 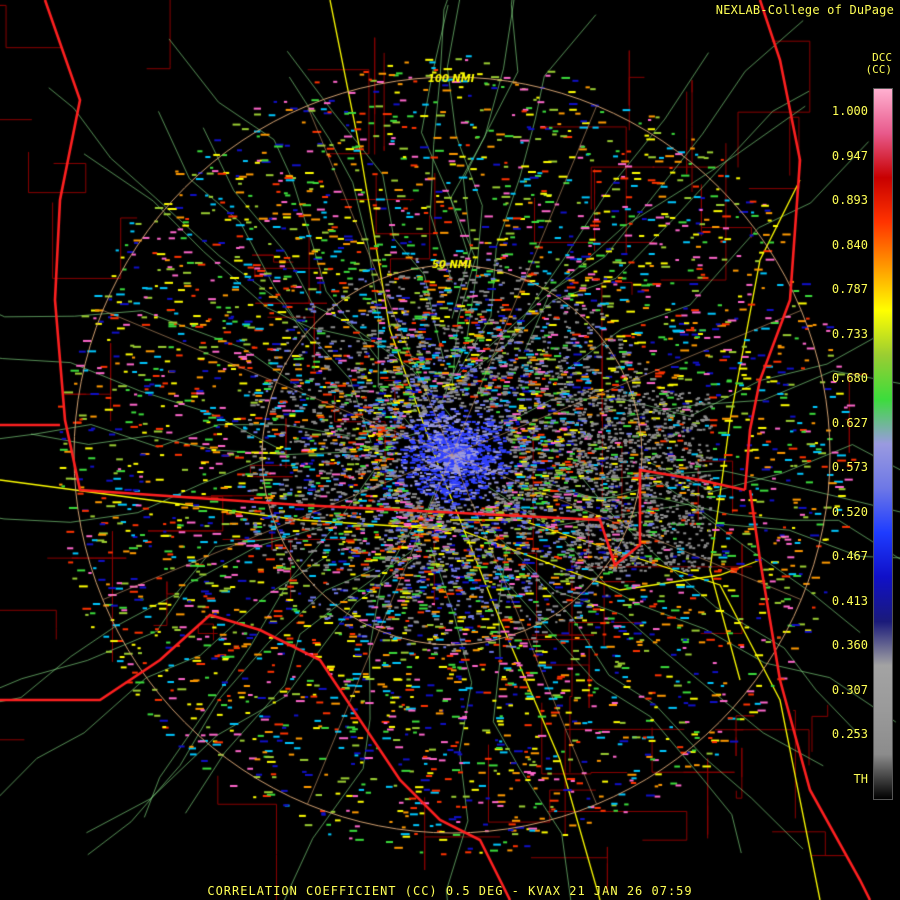 What do you see at coordinates (879, 69) in the screenshot?
I see `product-unit: (CC)` at bounding box center [879, 69].